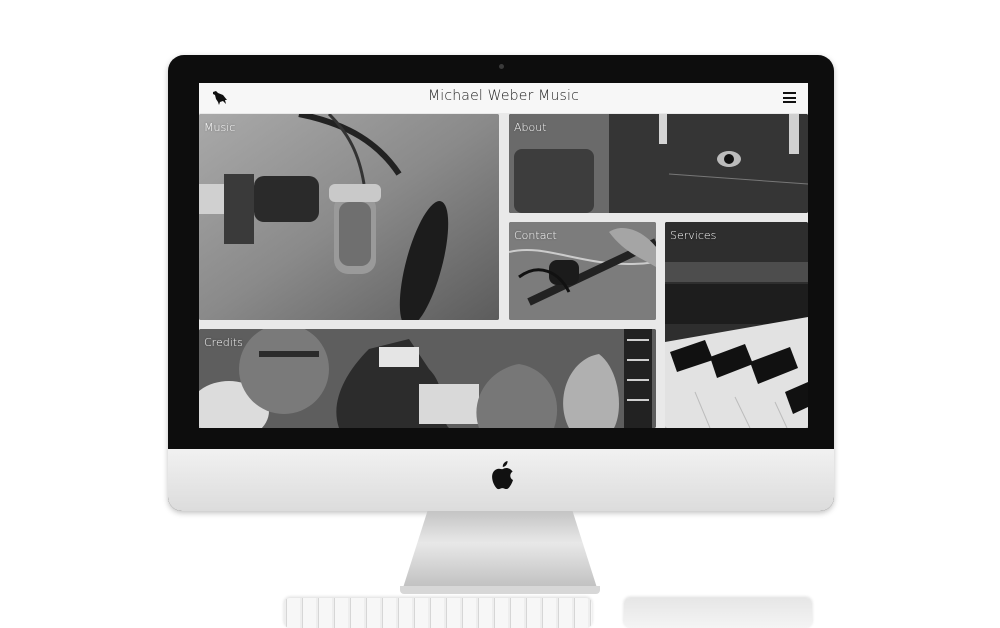  What do you see at coordinates (693, 235) in the screenshot?
I see `tile-services-label: Services` at bounding box center [693, 235].